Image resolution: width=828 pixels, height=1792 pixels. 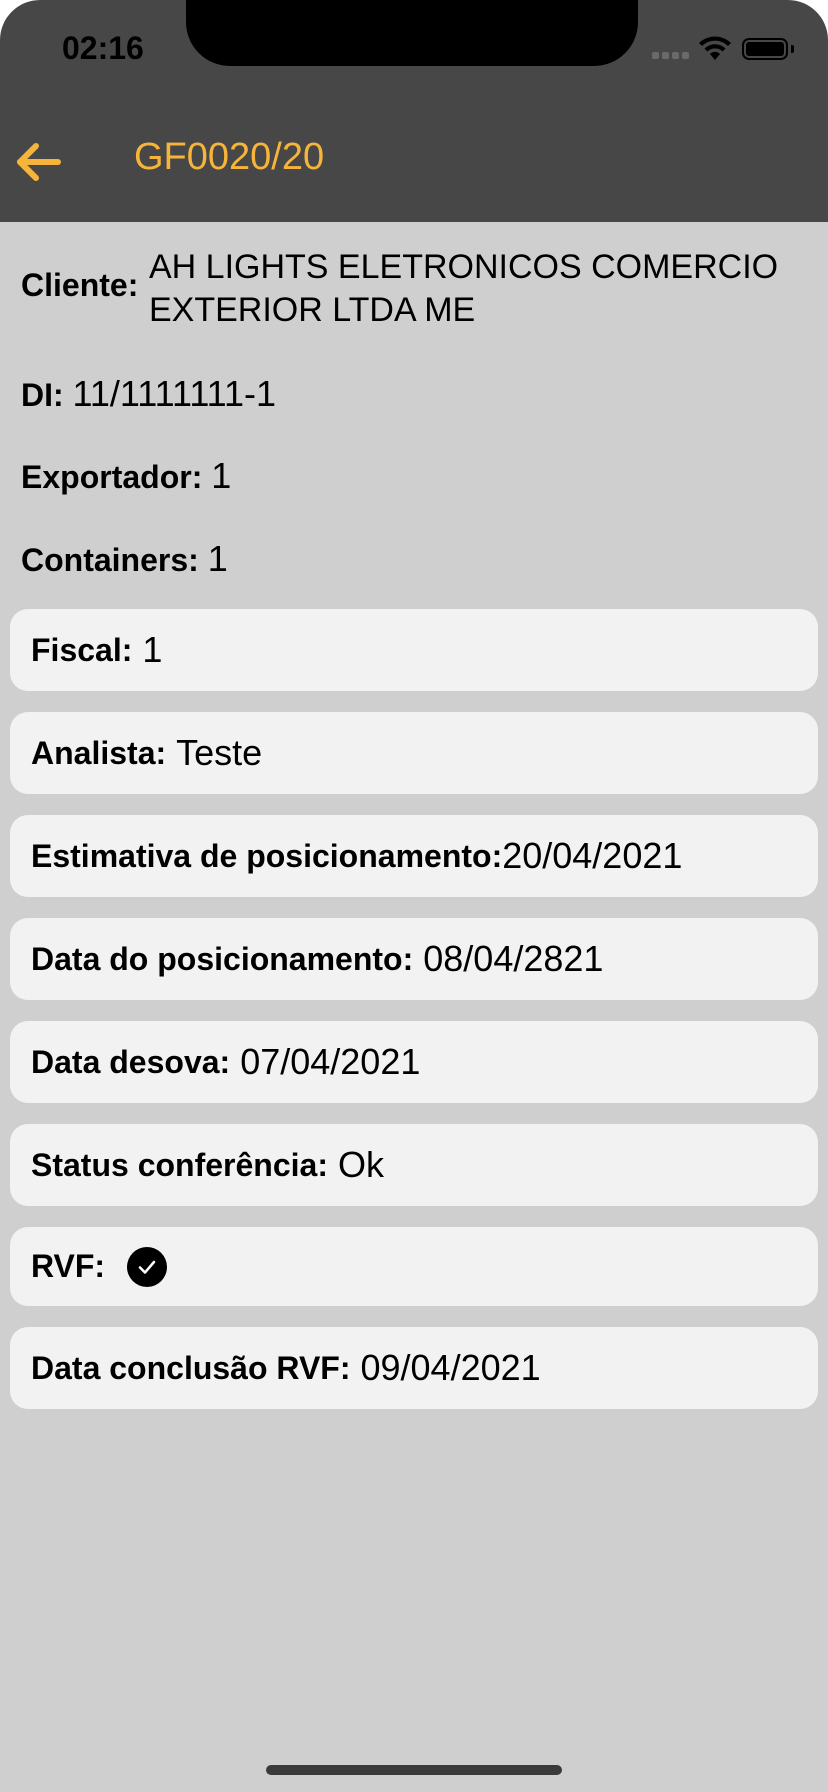 What do you see at coordinates (715, 51) in the screenshot?
I see `wifi-icon` at bounding box center [715, 51].